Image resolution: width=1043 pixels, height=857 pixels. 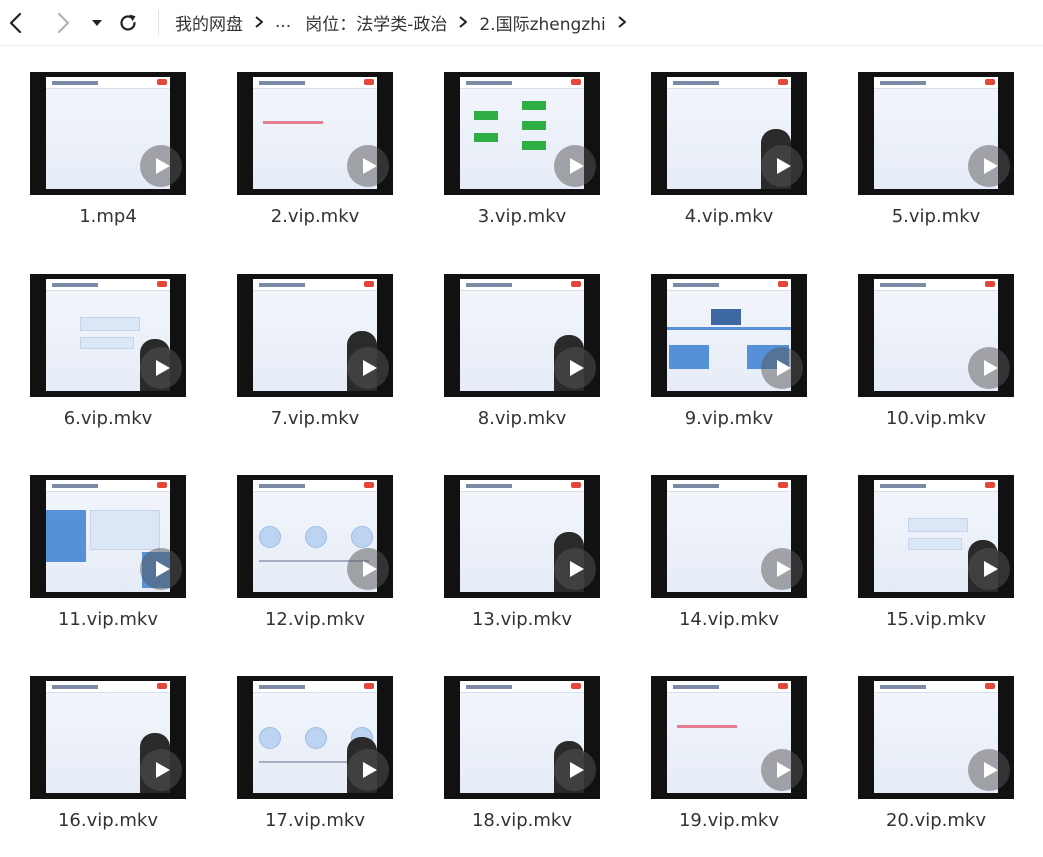 What do you see at coordinates (729, 216) in the screenshot?
I see `file-name: 4.vip.mkv` at bounding box center [729, 216].